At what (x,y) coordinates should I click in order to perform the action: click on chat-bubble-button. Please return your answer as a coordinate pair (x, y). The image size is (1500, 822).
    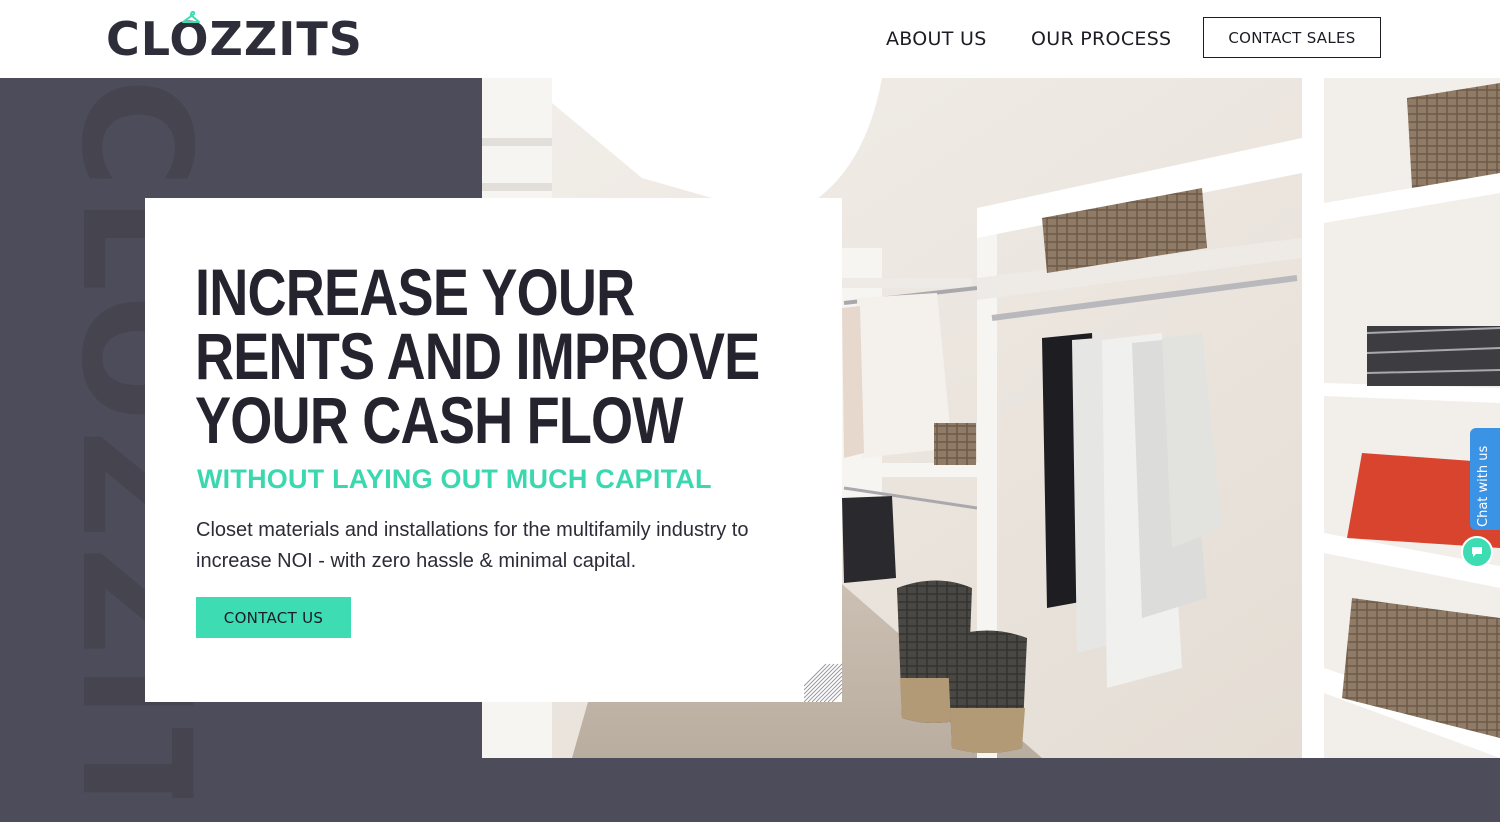
    Looking at the image, I should click on (1477, 552).